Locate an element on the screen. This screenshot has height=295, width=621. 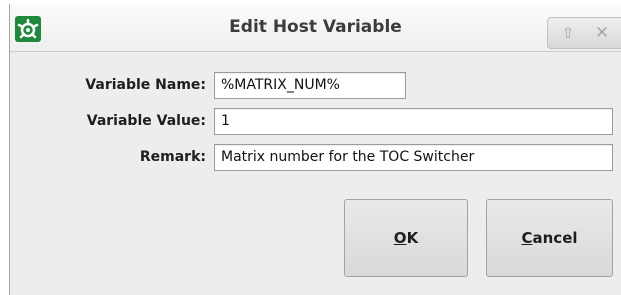
cancel-mnemonic: C is located at coordinates (527, 238).